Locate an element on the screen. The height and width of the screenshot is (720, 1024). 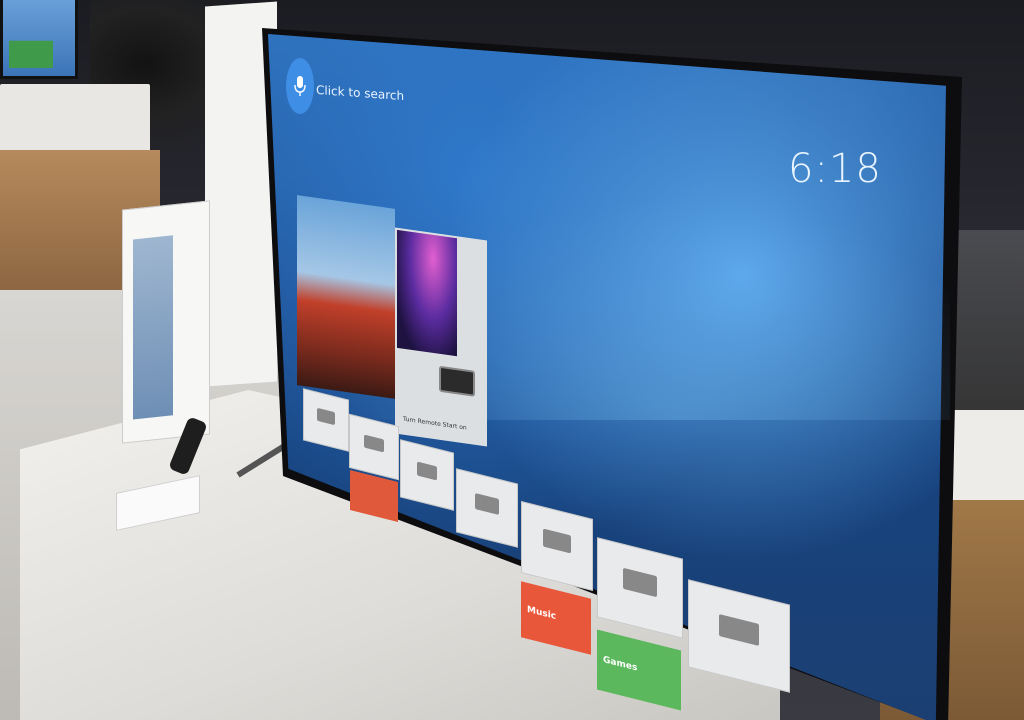
recommendation-caption: Turn Remote Start on is located at coordinates (435, 423).